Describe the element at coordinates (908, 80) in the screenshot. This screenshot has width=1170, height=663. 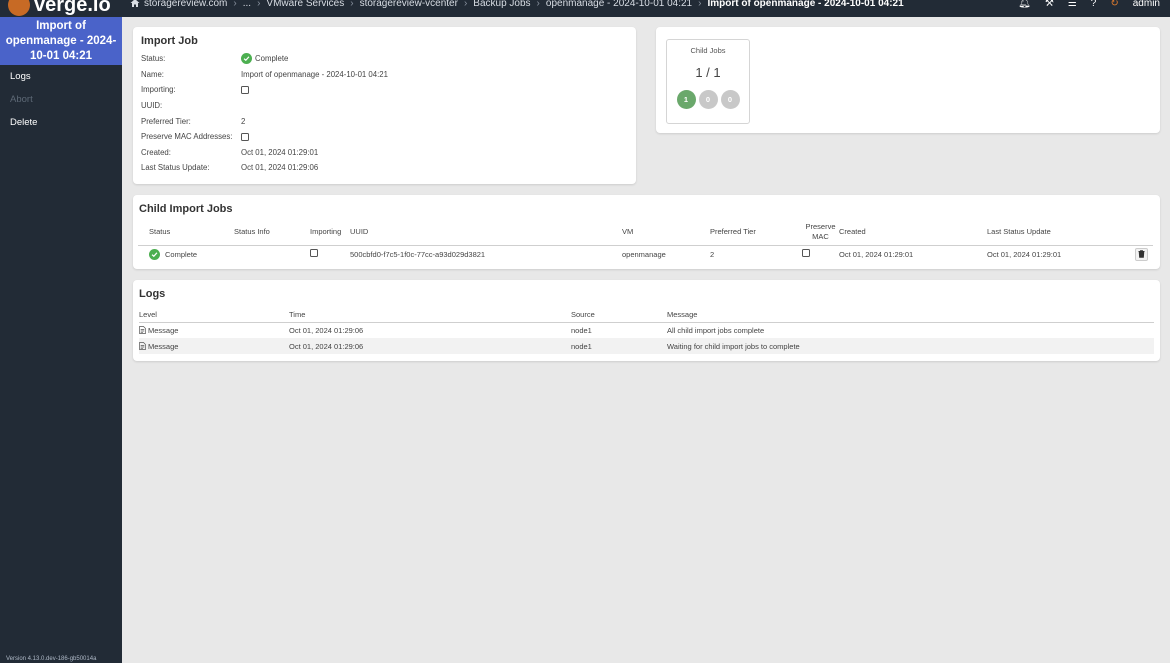
I see `child-jobs-panel: Child Jobs 1 / 1 1 0 0` at that location.